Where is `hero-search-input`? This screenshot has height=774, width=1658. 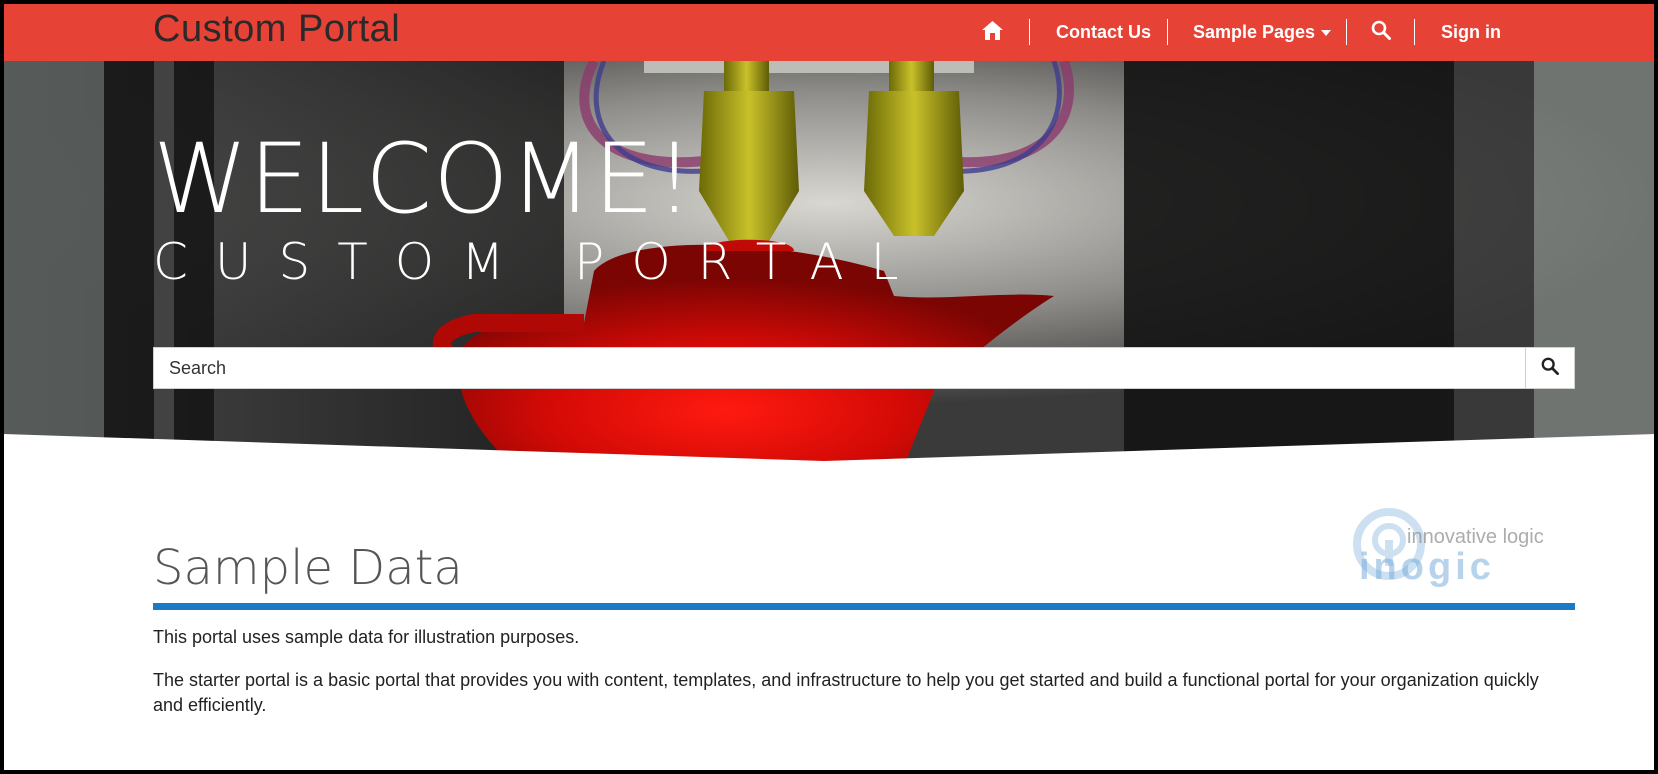 hero-search-input is located at coordinates (839, 368).